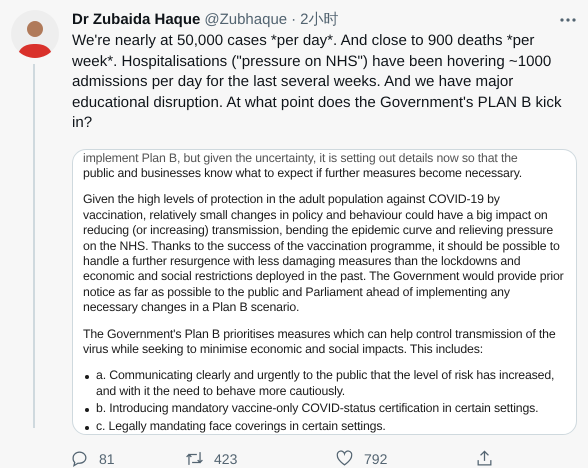 The height and width of the screenshot is (468, 588). Describe the element at coordinates (344, 458) in the screenshot. I see `heart-icon` at that location.